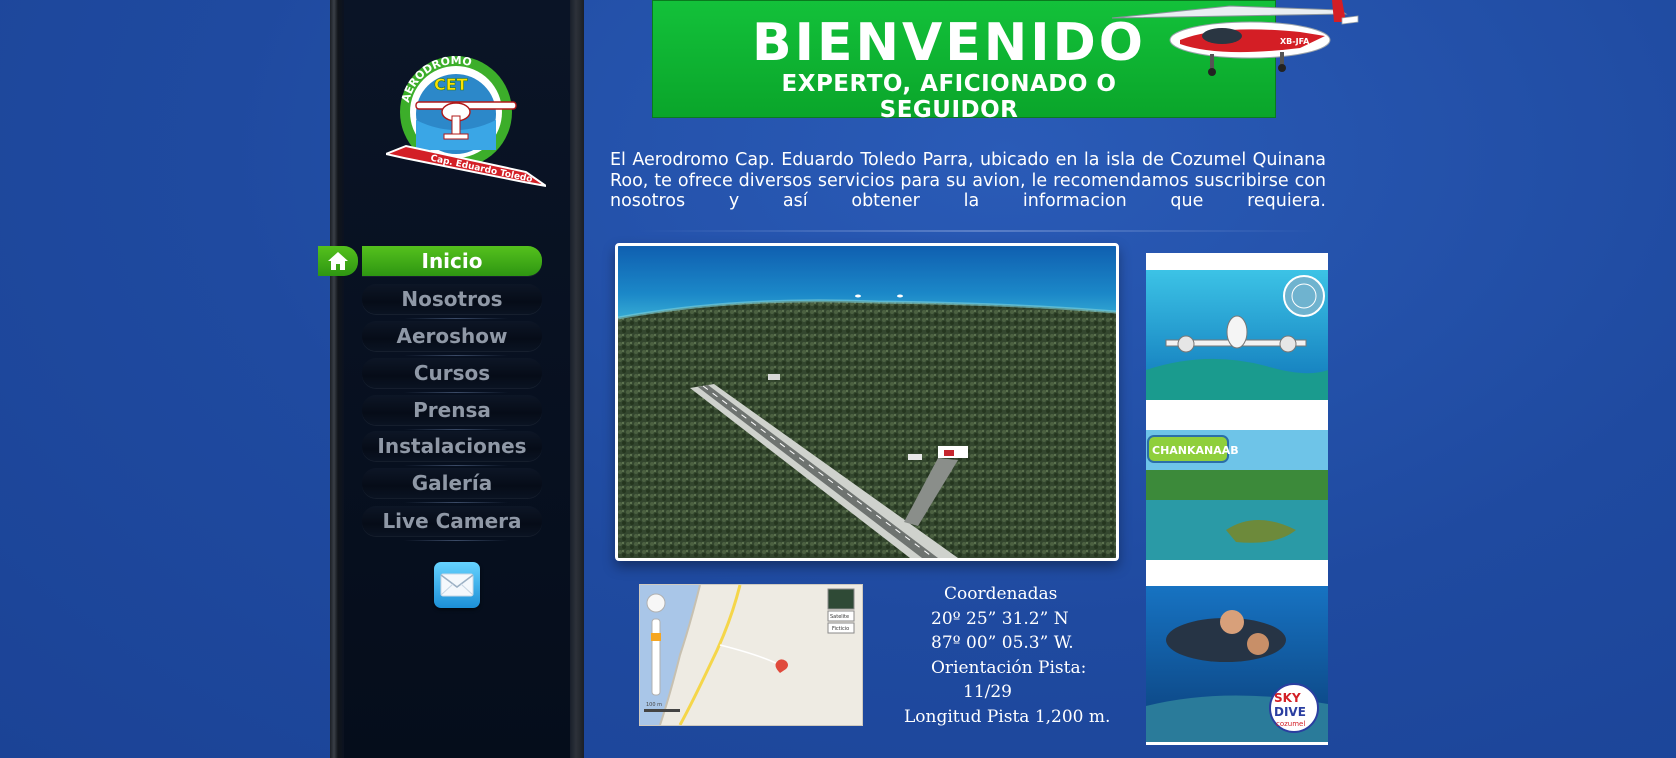  I want to click on ad-chankanaab: CHANKANAAB, so click(1237, 495).